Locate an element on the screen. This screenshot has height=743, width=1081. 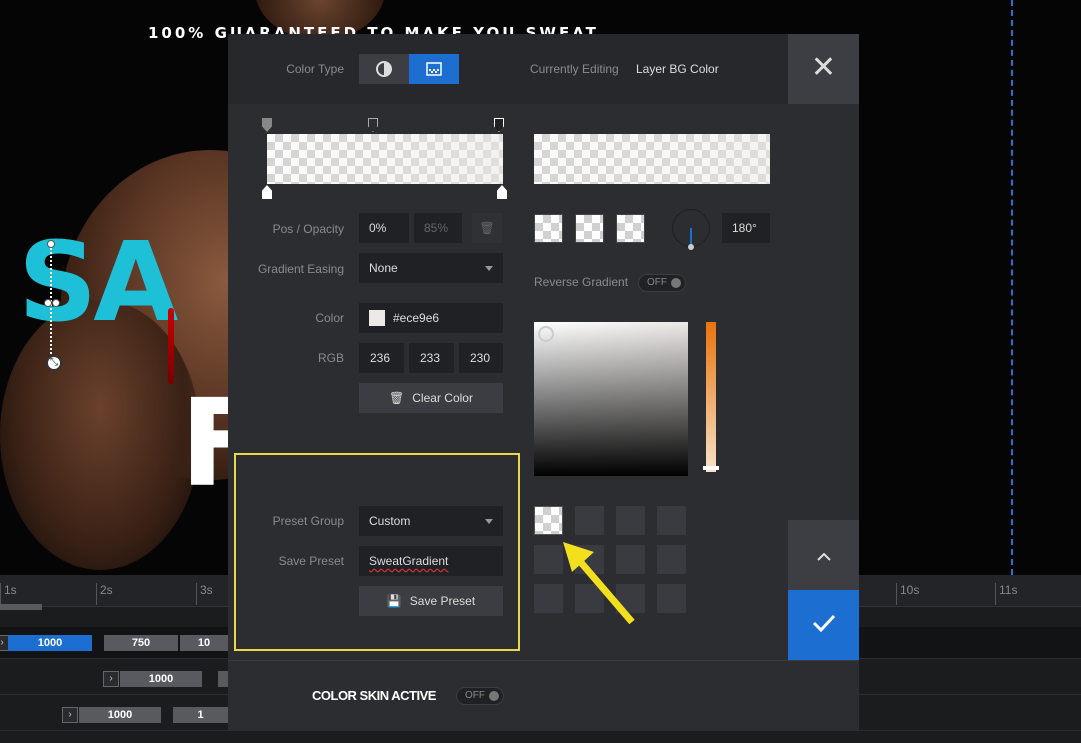
clear-color-label: Clear Color is located at coordinates (442, 398).